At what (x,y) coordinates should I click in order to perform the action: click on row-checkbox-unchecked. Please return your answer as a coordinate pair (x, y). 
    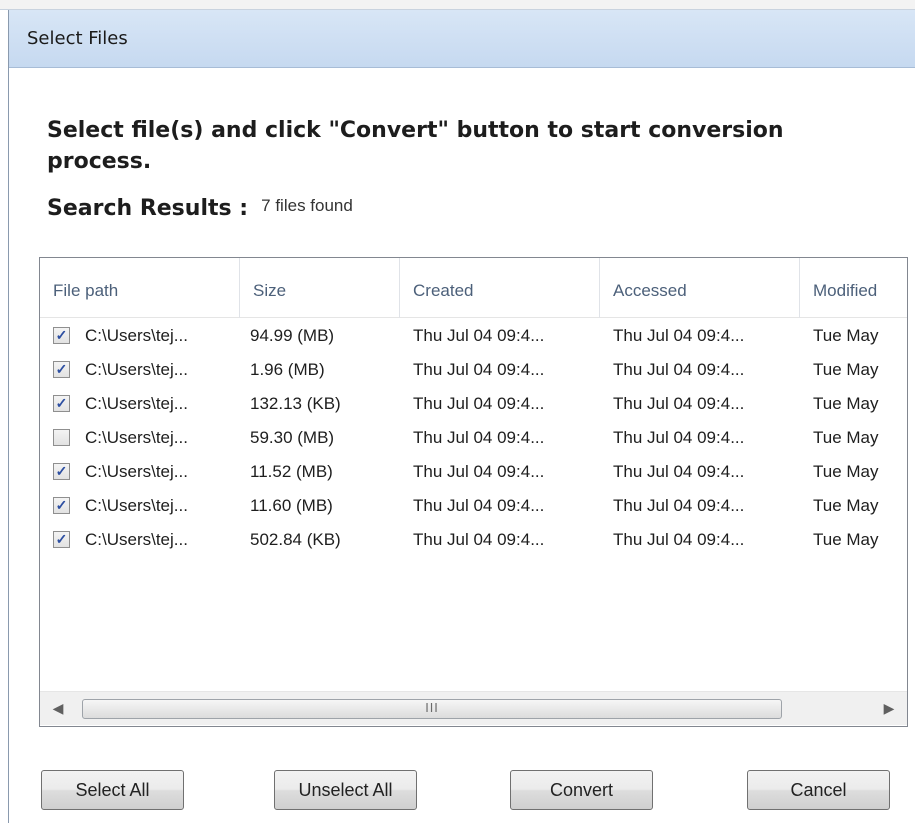
    Looking at the image, I should click on (61, 437).